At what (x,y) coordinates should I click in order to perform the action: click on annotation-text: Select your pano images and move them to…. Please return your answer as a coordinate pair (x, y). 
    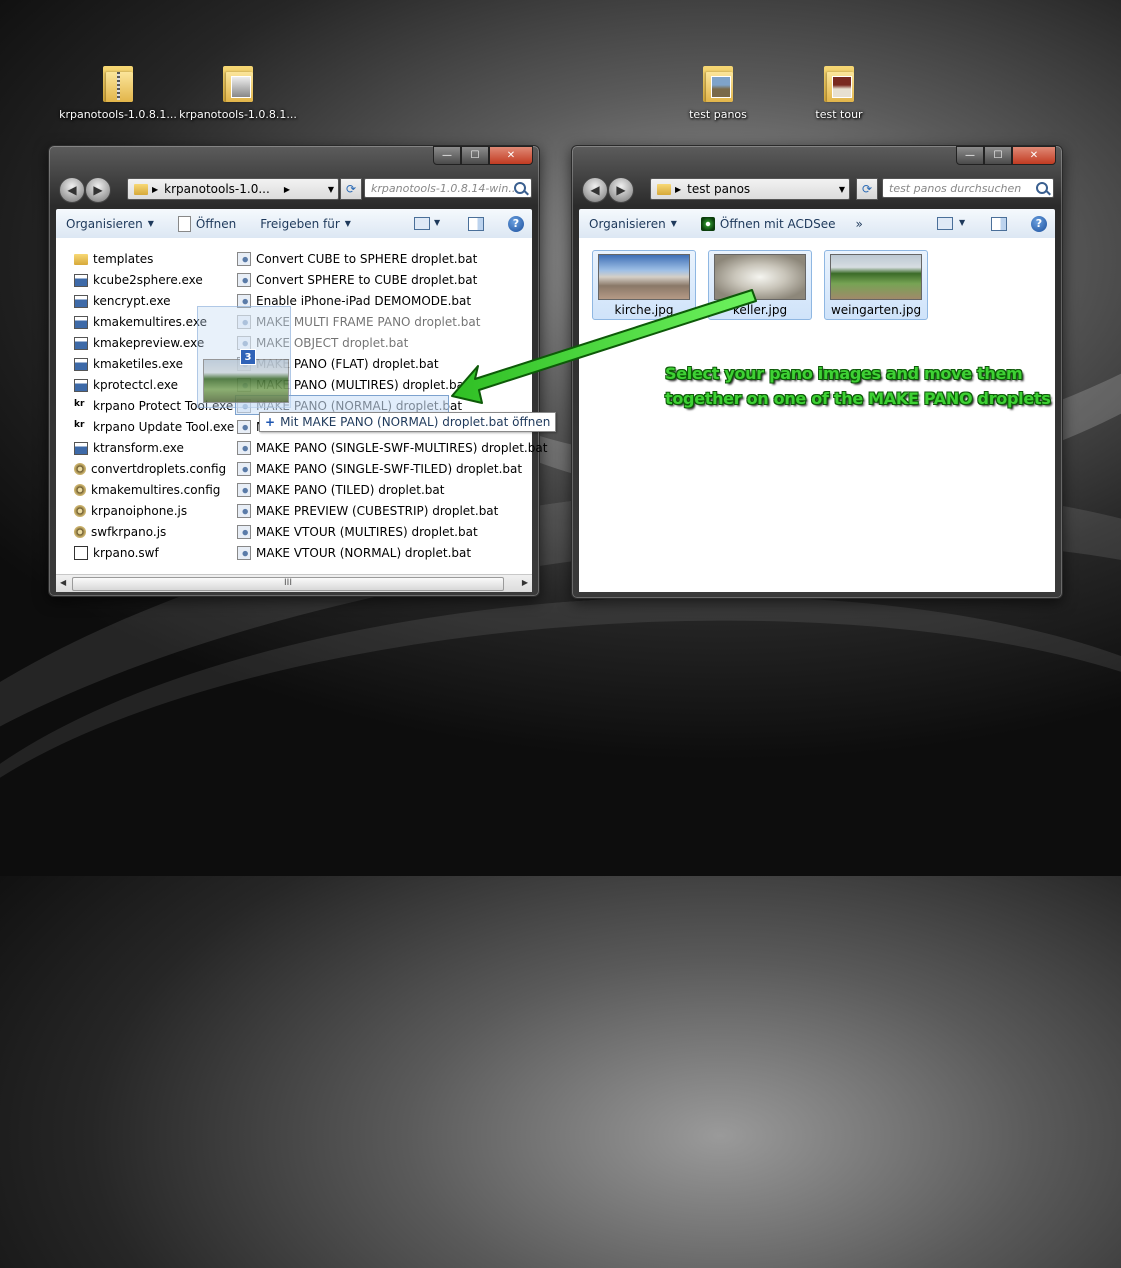
    Looking at the image, I should click on (858, 386).